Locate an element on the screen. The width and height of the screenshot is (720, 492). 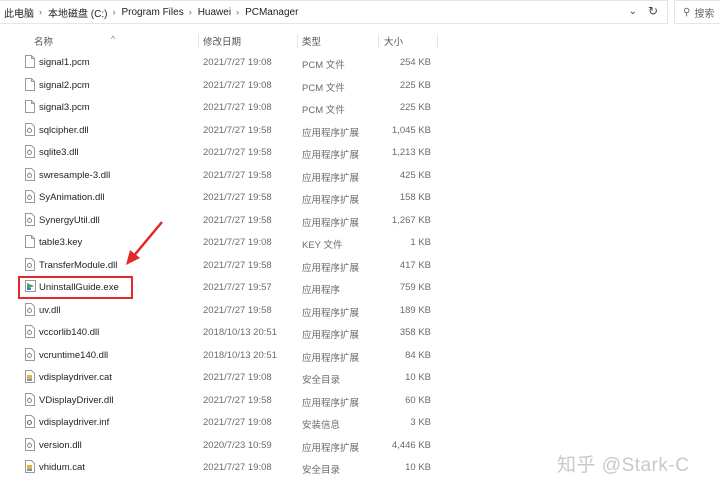
column-date: 修改日期 is located at coordinates (222, 41).